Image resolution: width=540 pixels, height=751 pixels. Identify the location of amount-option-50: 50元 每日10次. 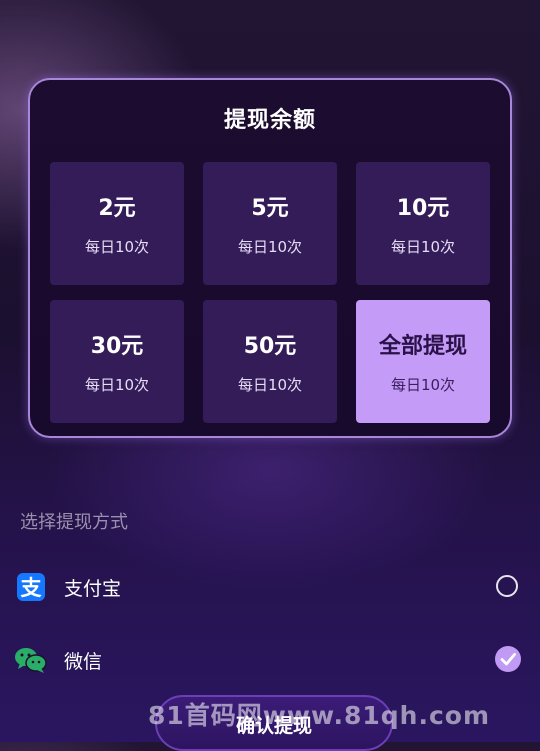
(270, 361).